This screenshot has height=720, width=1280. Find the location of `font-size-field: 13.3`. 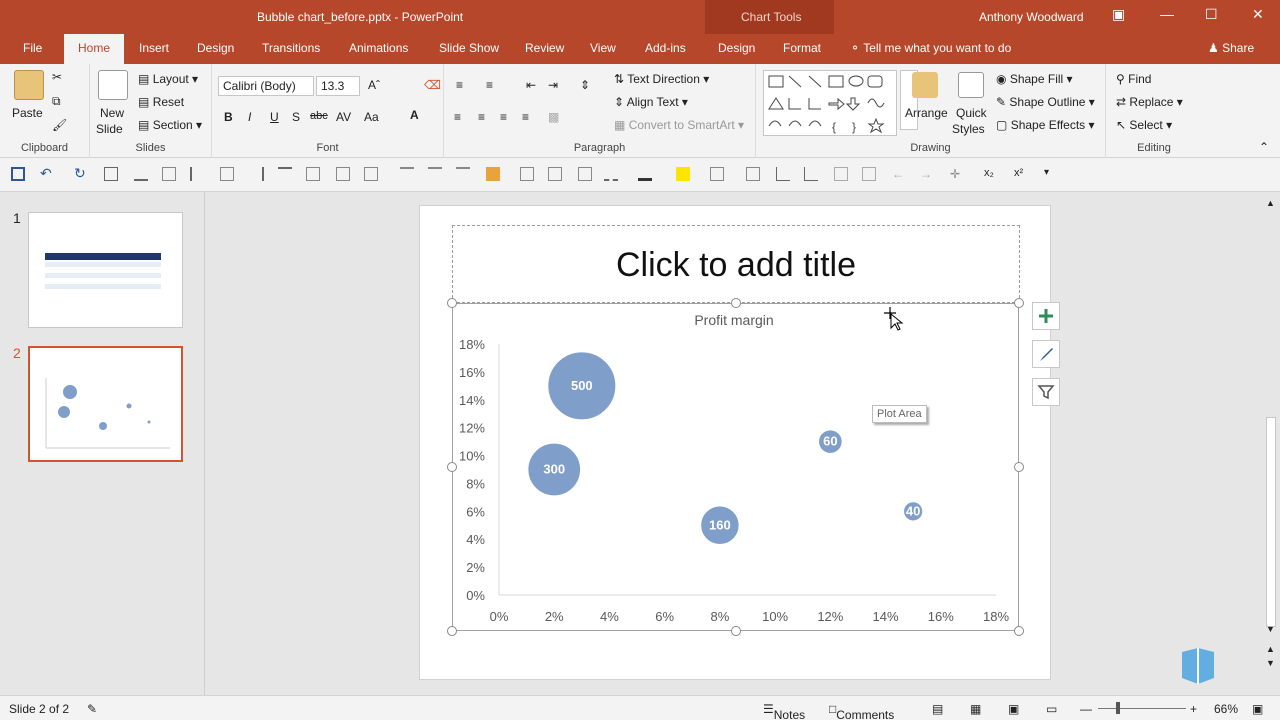

font-size-field: 13.3 is located at coordinates (338, 86).